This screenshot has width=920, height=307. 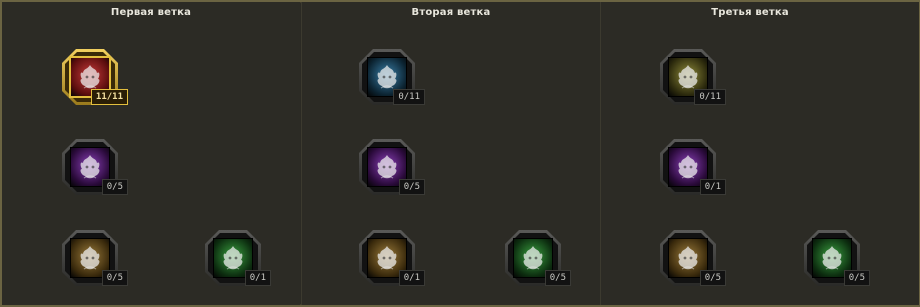 What do you see at coordinates (109, 97) in the screenshot?
I see `skill-level-counter: 11/11` at bounding box center [109, 97].